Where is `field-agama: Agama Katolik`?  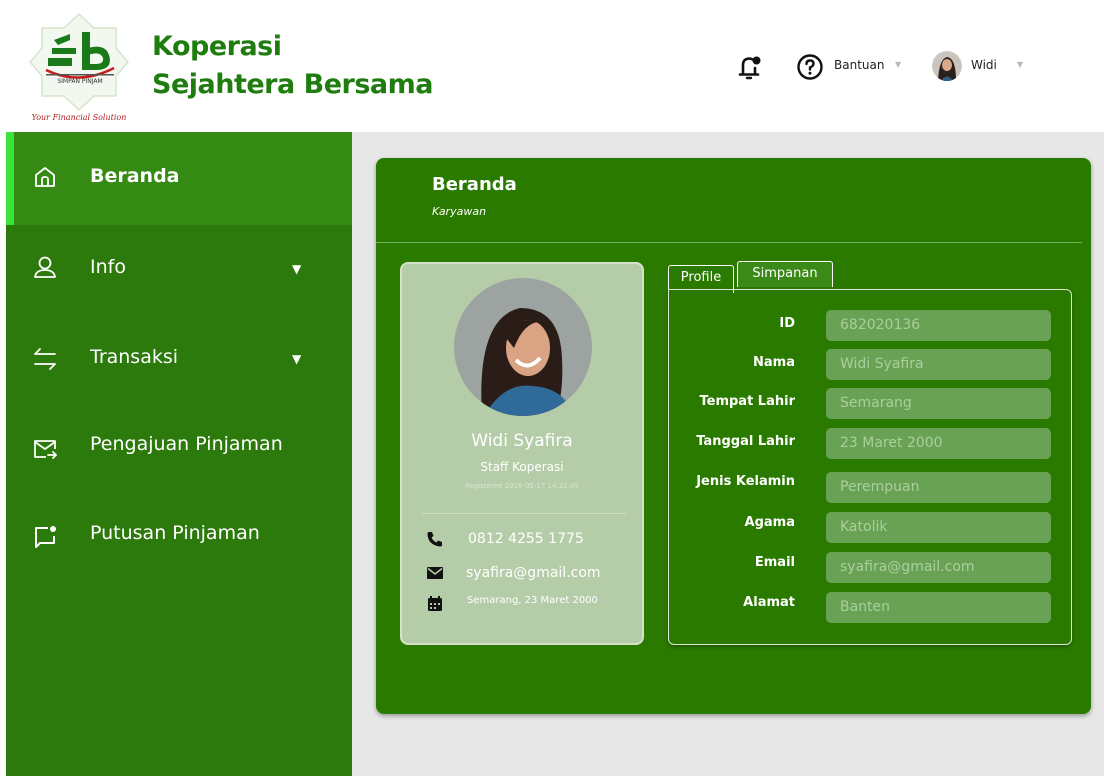
field-agama: Agama Katolik is located at coordinates (871, 528).